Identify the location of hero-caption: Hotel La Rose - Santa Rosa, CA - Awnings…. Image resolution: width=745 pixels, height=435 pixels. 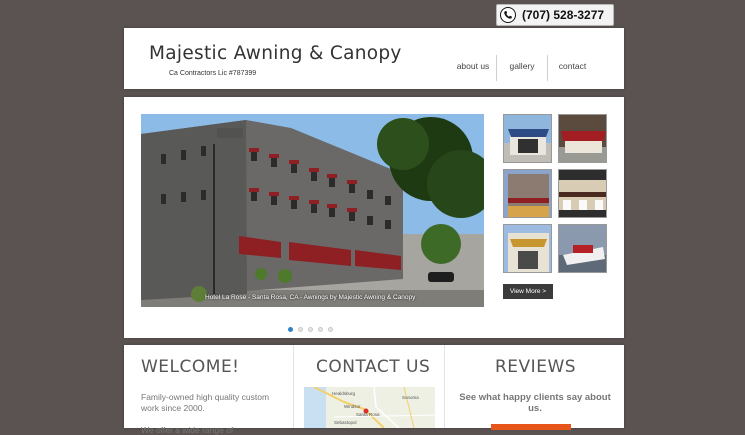
(310, 297).